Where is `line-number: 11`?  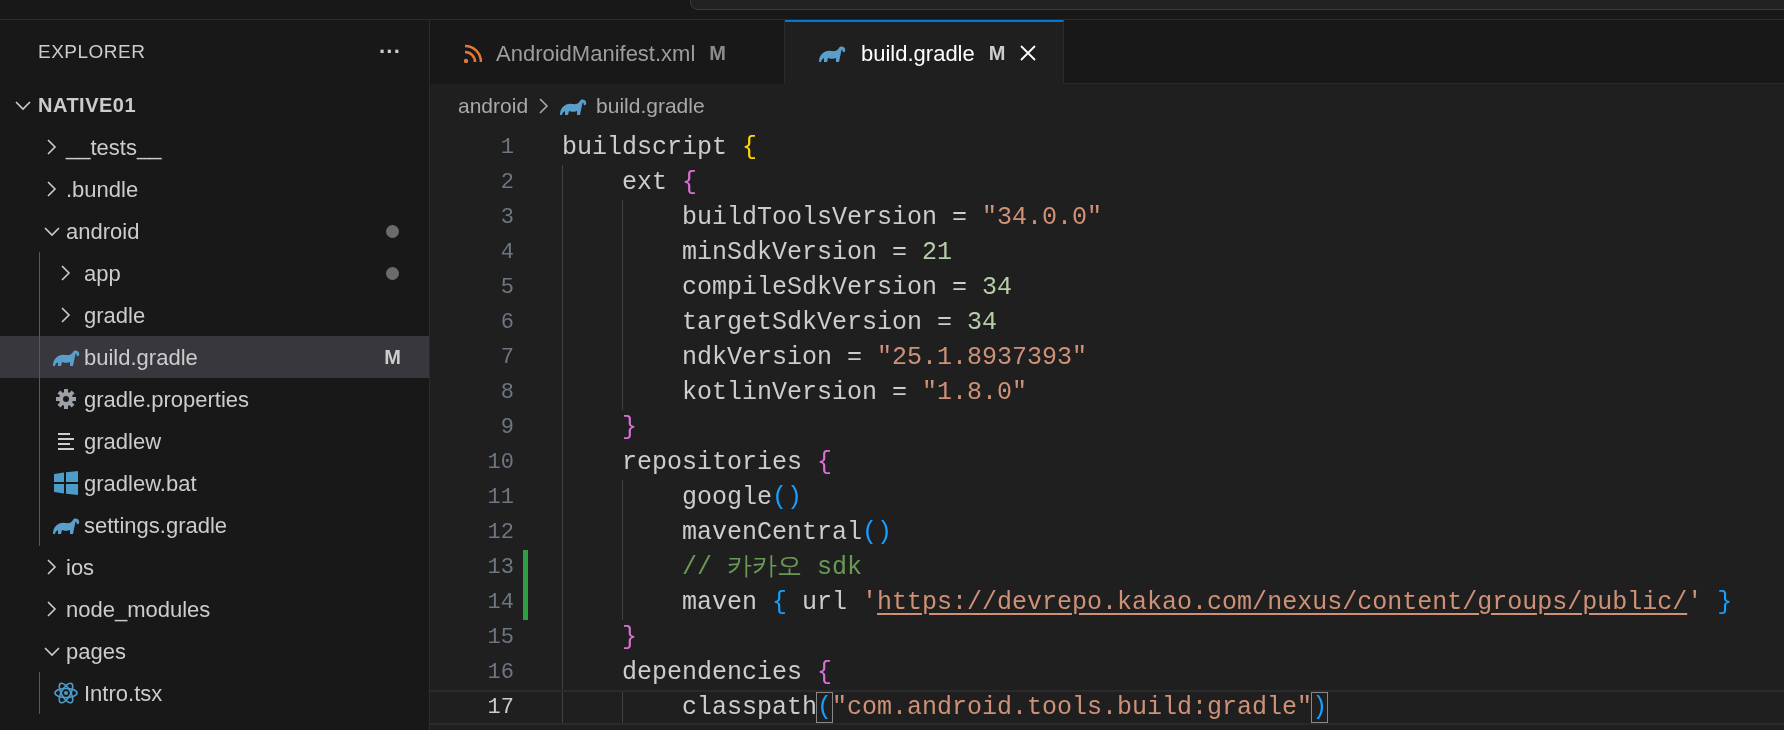
line-number: 11 is located at coordinates (500, 498).